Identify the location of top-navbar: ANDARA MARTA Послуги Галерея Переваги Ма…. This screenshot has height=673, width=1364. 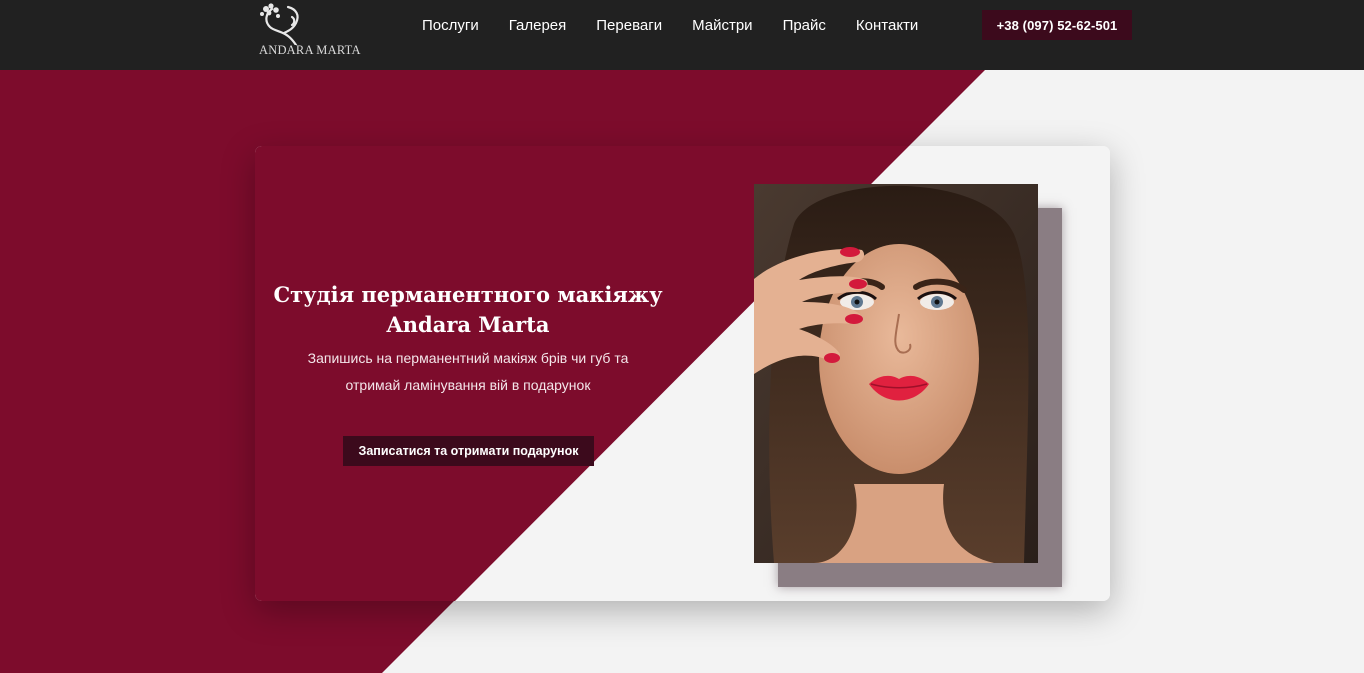
(682, 35).